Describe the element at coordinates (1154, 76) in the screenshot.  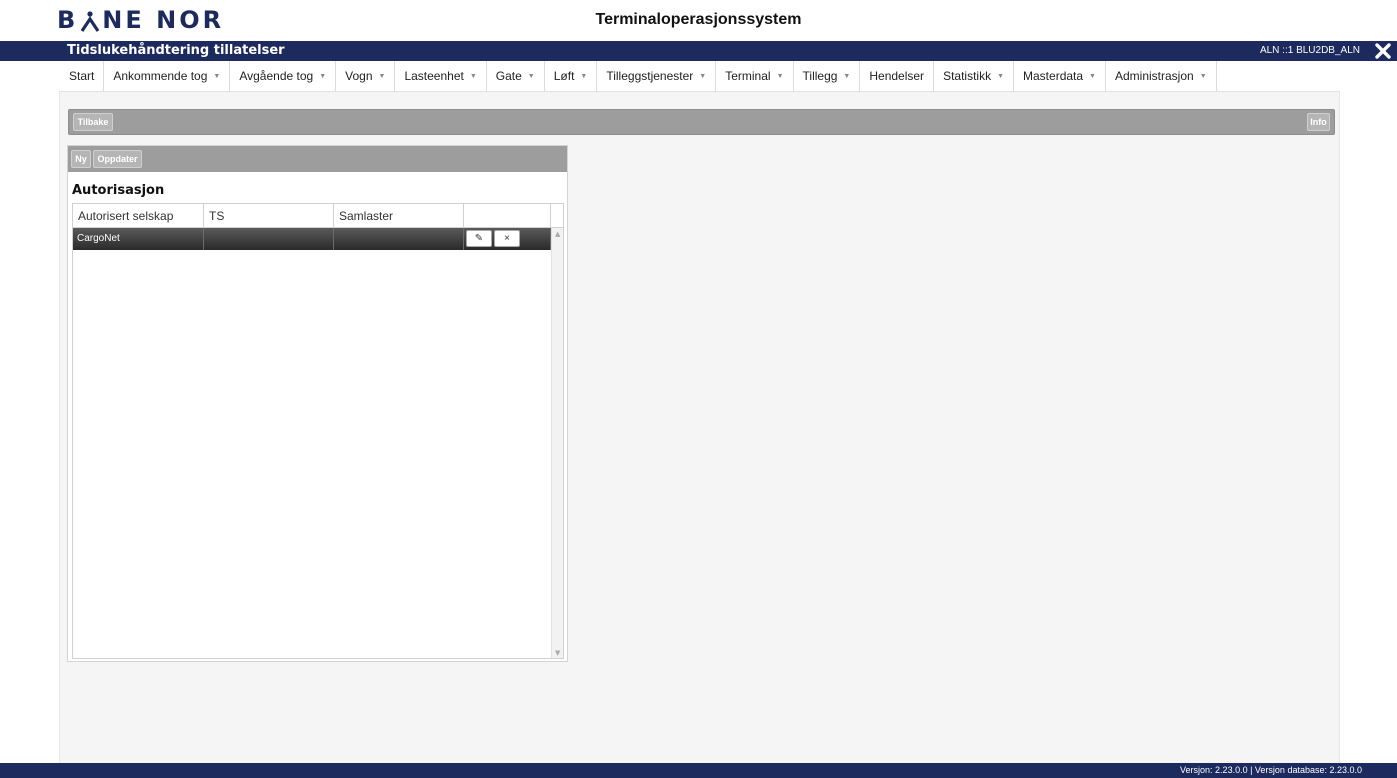
I see `menu-item-label: Administrasjon` at that location.